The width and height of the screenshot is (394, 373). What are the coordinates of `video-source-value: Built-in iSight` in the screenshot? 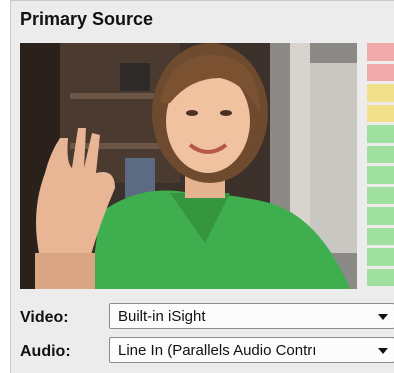 It's located at (162, 316).